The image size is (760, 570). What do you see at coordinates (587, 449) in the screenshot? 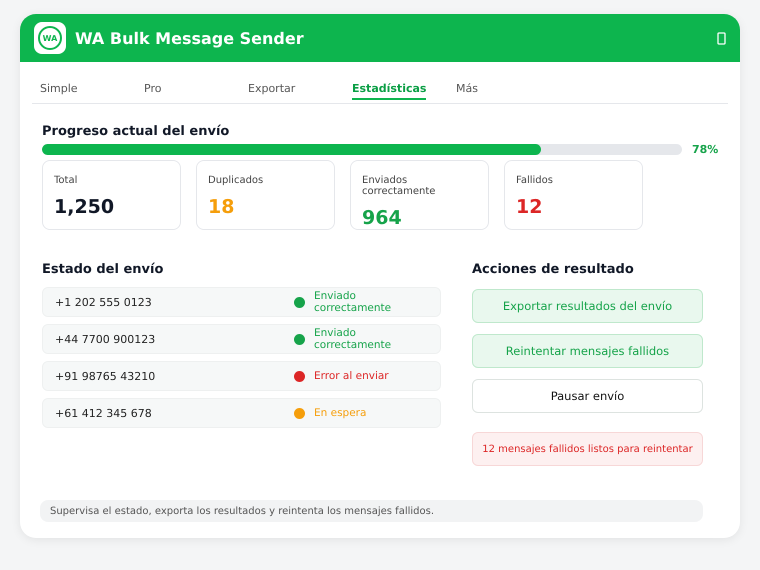
I see `retry-notice: 12 mensajes fallidos listos para reintentar` at bounding box center [587, 449].